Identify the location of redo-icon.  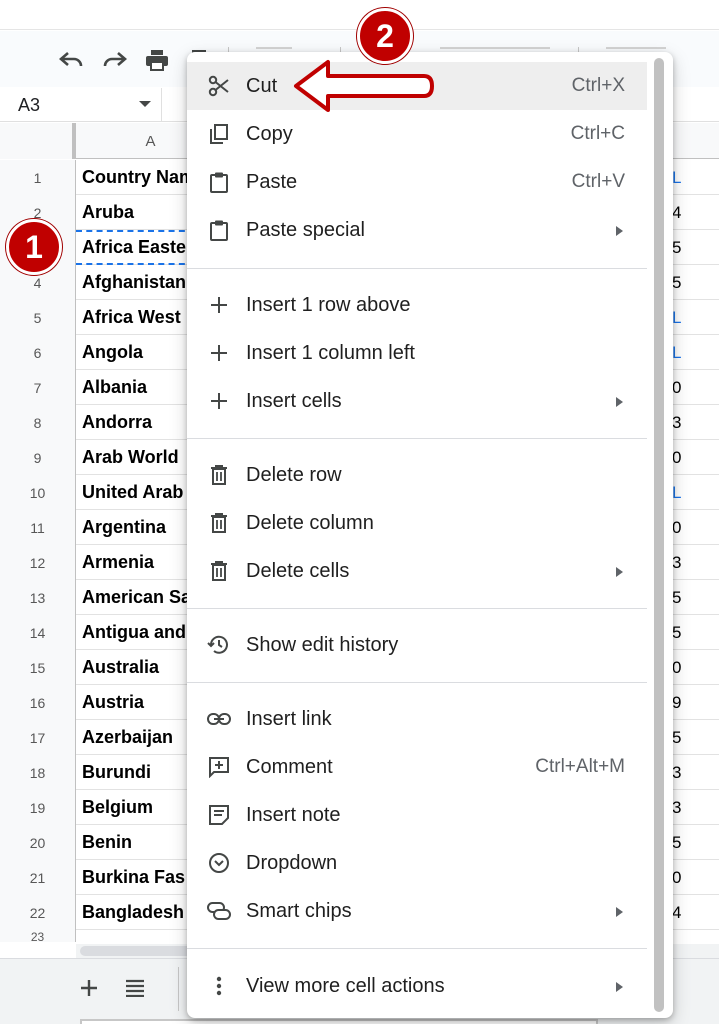
(115, 60).